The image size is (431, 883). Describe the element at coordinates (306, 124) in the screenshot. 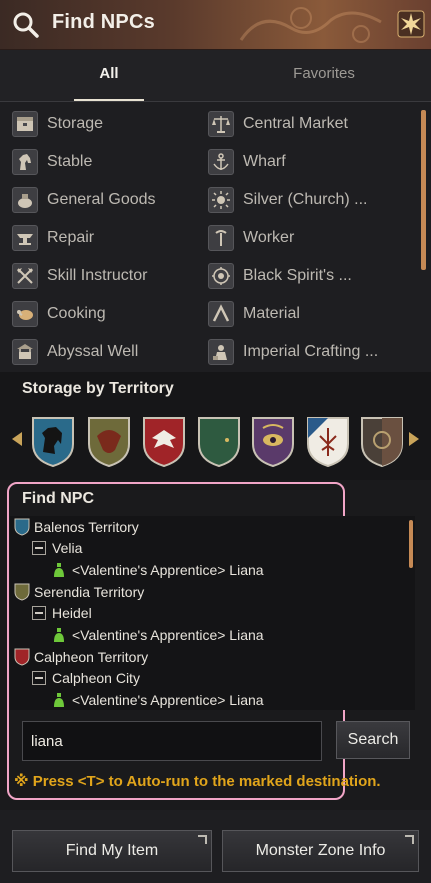

I see `npc-item-central-market: Central Market` at that location.